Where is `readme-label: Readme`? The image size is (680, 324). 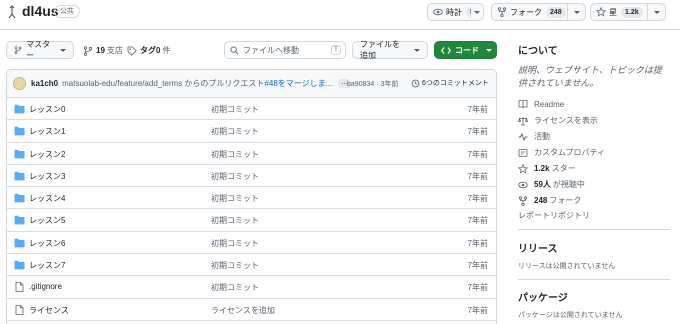
readme-label: Readme is located at coordinates (549, 104).